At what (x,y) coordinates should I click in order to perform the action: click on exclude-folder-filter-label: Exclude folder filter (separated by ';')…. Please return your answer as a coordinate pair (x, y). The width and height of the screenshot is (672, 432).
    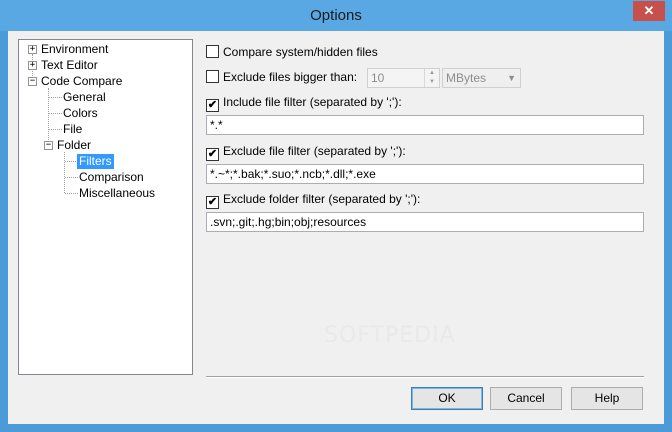
    Looking at the image, I should click on (322, 199).